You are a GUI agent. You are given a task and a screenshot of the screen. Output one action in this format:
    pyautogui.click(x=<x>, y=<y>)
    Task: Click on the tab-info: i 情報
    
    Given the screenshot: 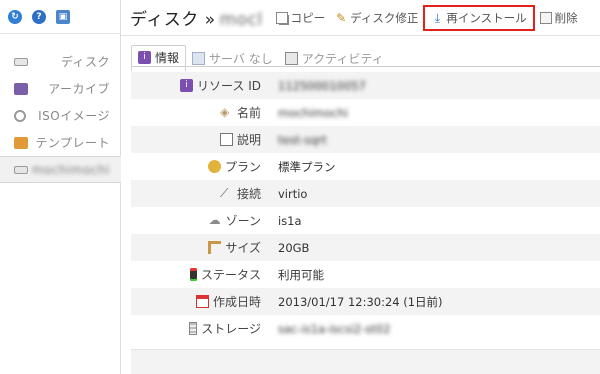 What is the action you would take?
    pyautogui.click(x=159, y=58)
    